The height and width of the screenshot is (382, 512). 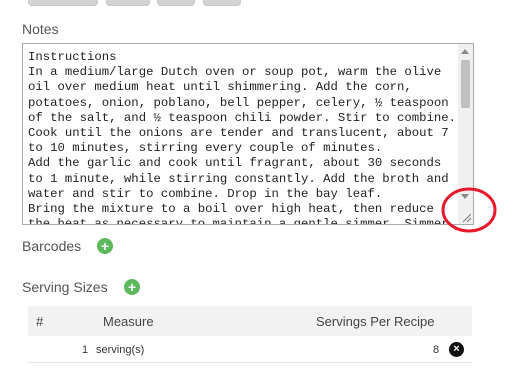 What do you see at coordinates (65, 287) in the screenshot?
I see `serving-sizes-label: Serving Sizes` at bounding box center [65, 287].